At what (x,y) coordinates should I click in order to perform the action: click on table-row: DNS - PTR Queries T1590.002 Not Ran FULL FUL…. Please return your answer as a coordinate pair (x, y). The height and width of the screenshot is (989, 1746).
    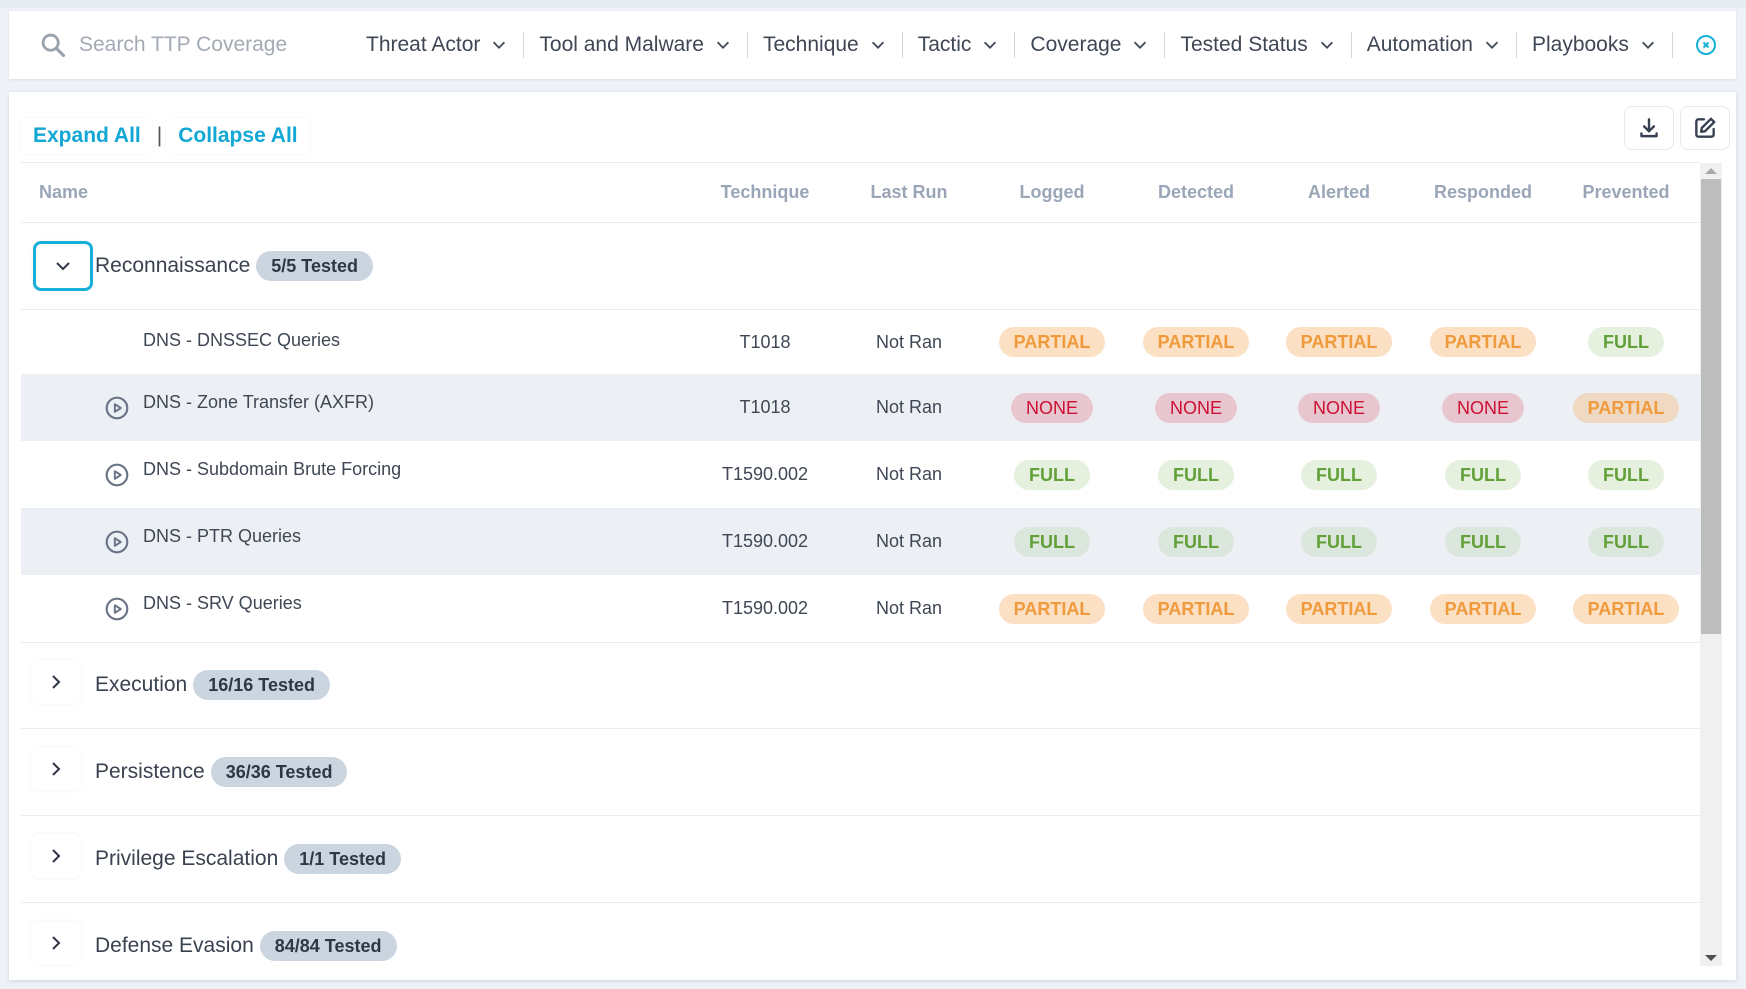
    Looking at the image, I should click on (860, 541).